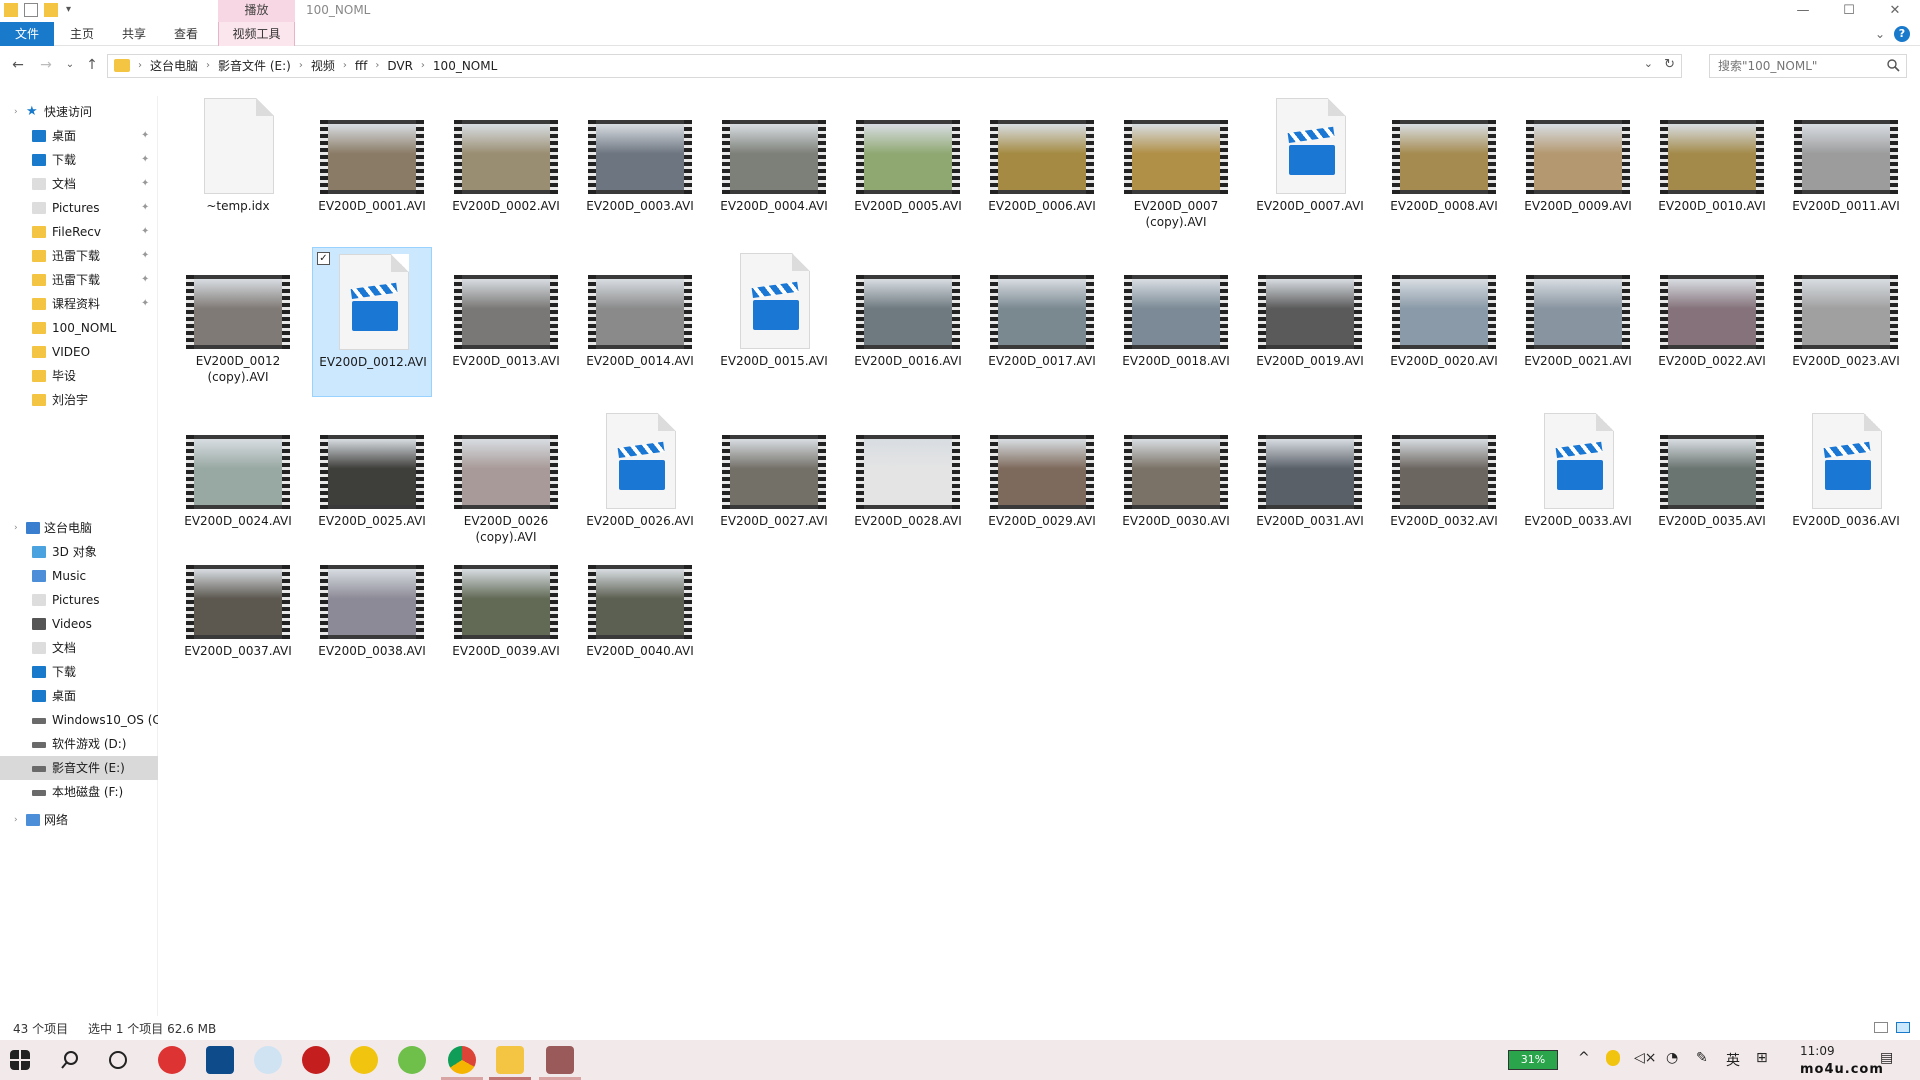 The image size is (1920, 1080). What do you see at coordinates (510, 1060) in the screenshot?
I see `file-explorer-icon` at bounding box center [510, 1060].